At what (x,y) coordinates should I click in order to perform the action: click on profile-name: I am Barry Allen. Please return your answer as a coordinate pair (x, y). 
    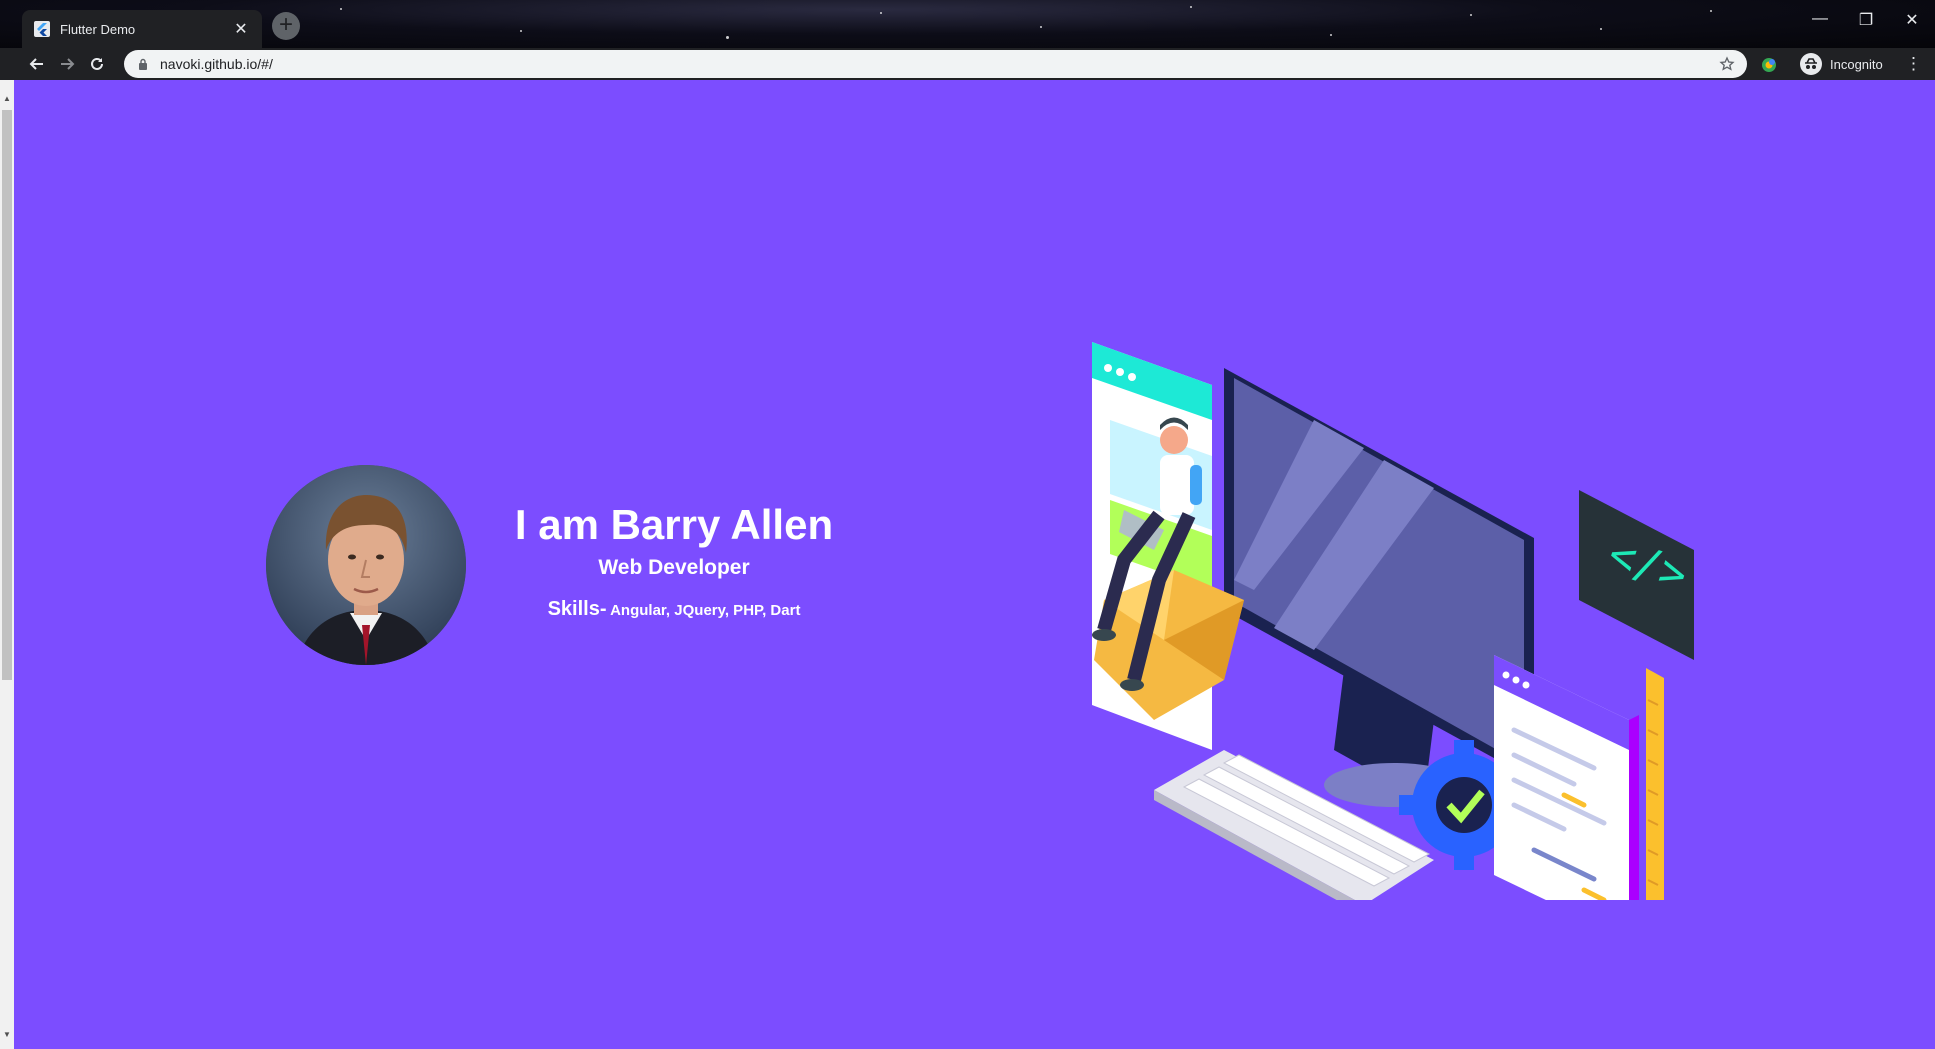
    Looking at the image, I should click on (674, 524).